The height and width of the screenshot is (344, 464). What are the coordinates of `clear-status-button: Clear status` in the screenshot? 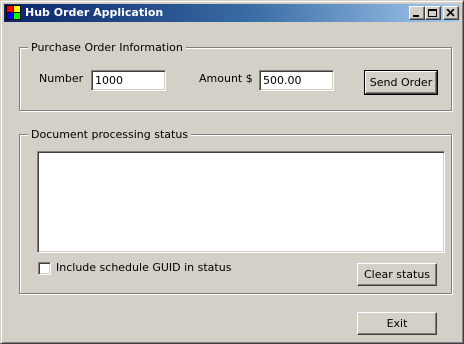 It's located at (397, 274).